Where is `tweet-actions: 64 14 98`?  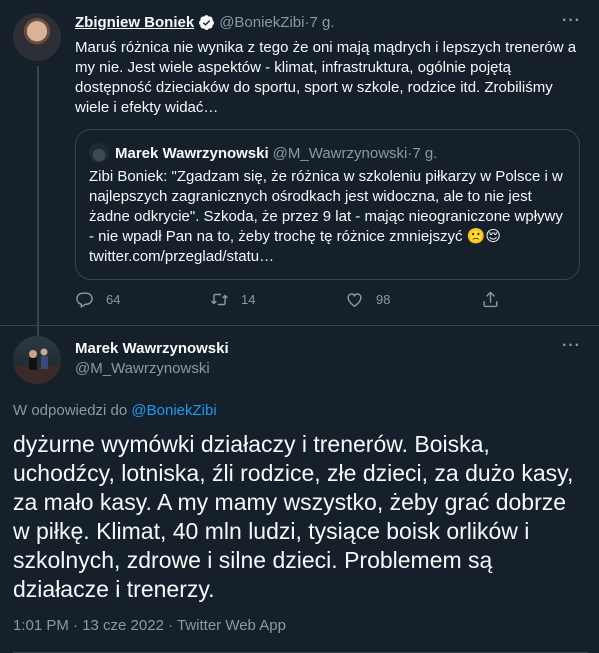 tweet-actions: 64 14 98 is located at coordinates (290, 302).